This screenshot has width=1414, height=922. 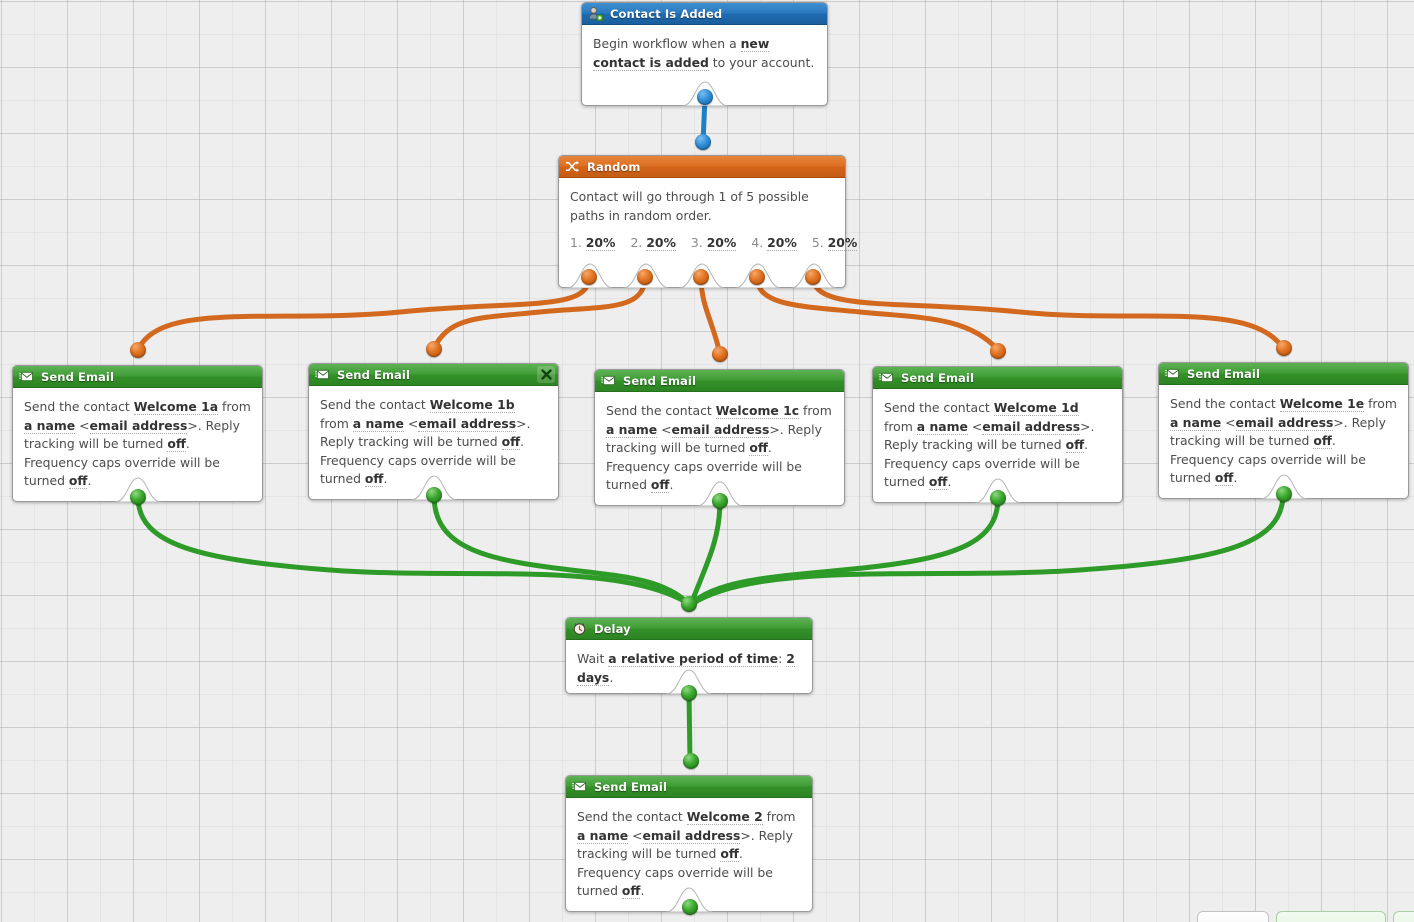 What do you see at coordinates (720, 354) in the screenshot?
I see `email-1c-input-knob` at bounding box center [720, 354].